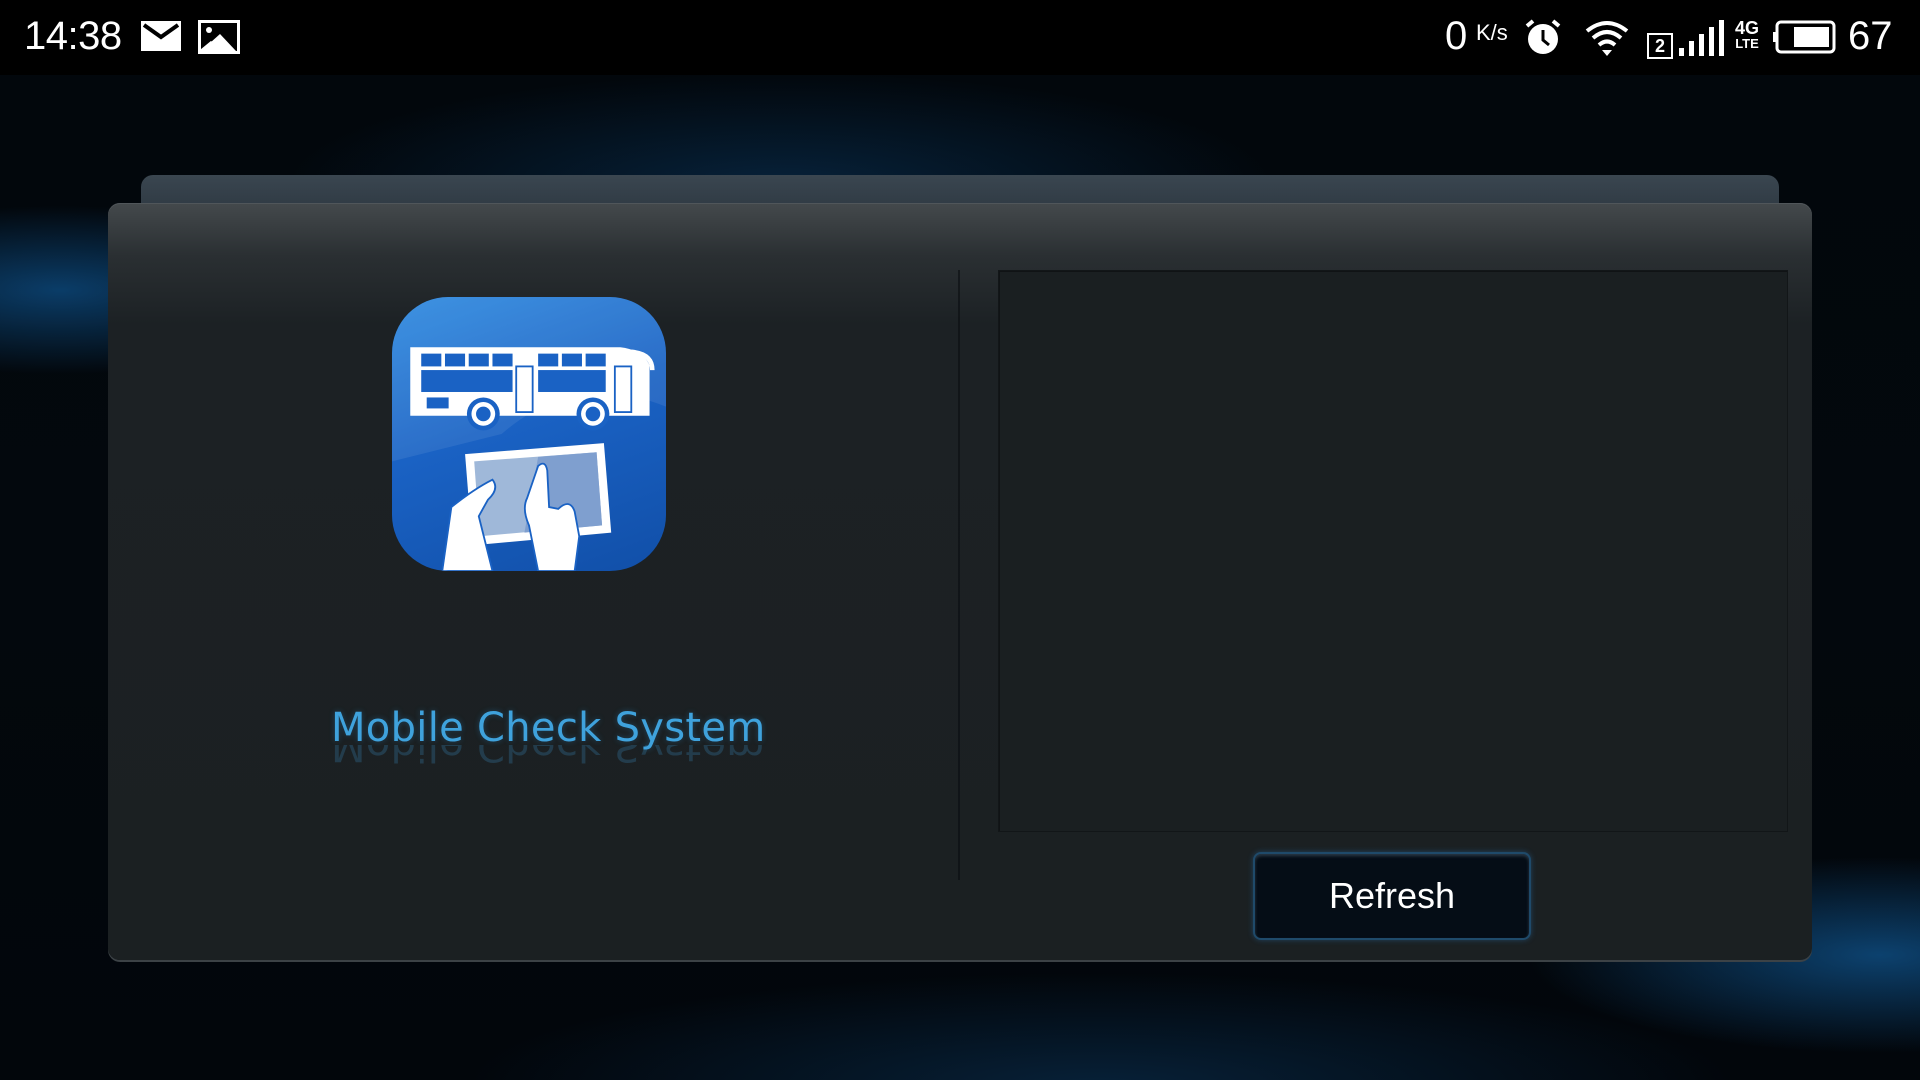 The image size is (1920, 1080). What do you see at coordinates (73, 36) in the screenshot?
I see `status-time: 14:38` at bounding box center [73, 36].